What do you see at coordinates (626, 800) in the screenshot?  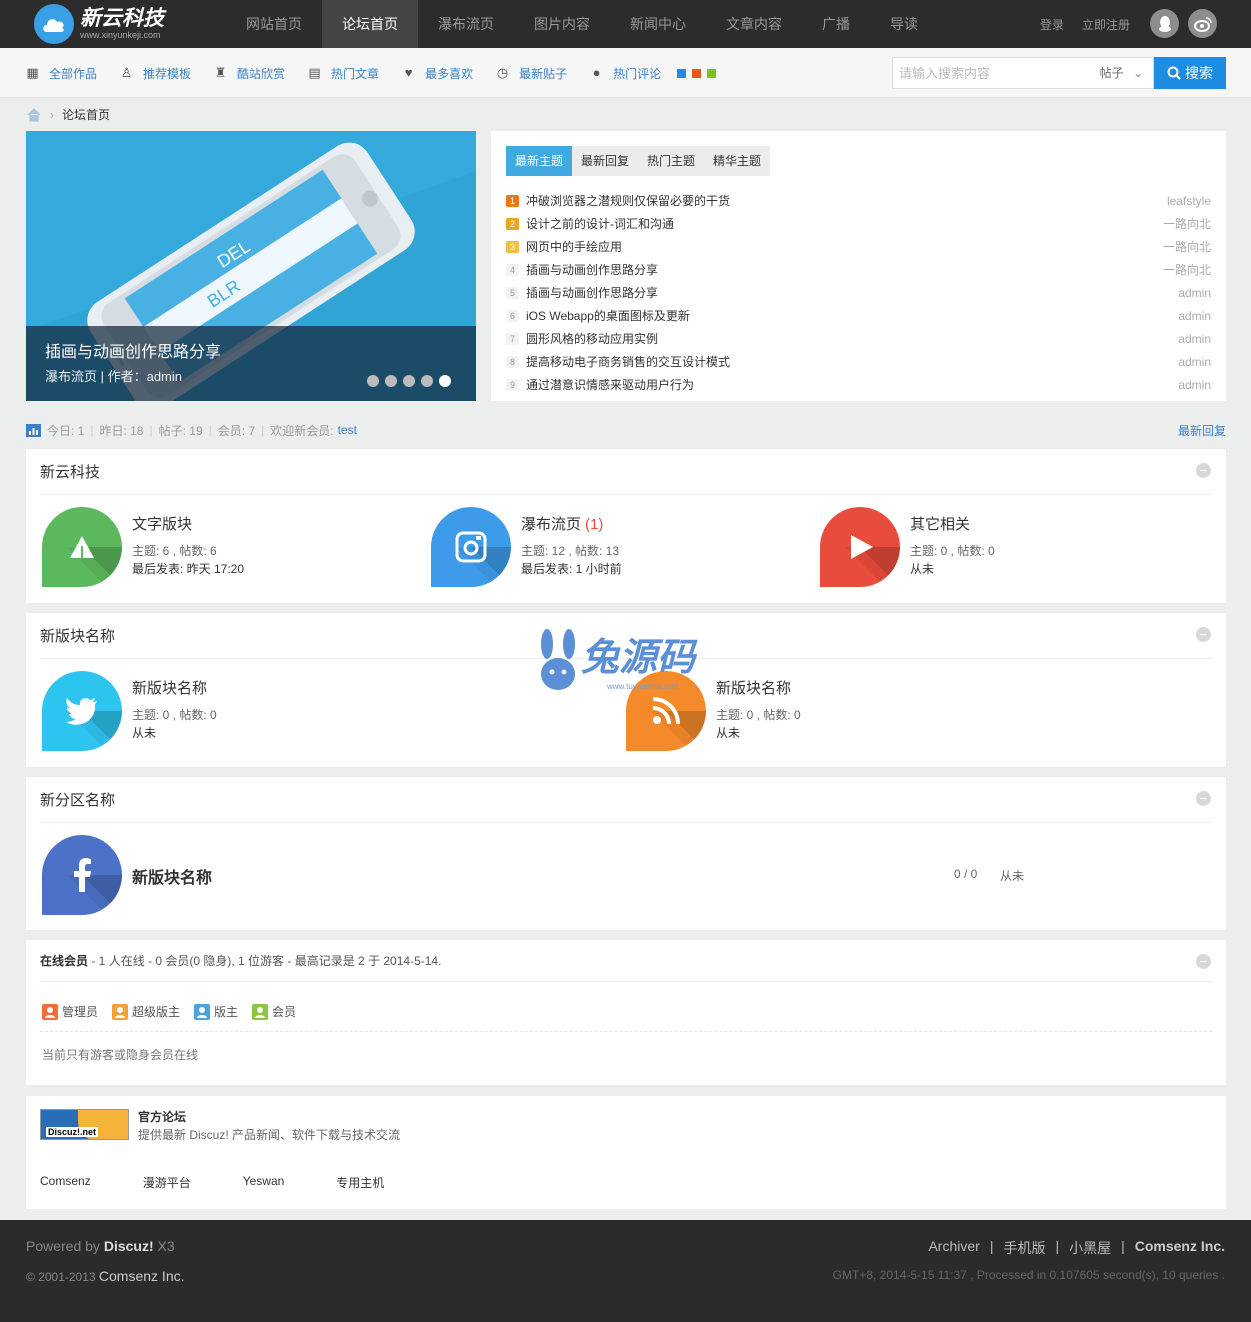 I see `section-title: 新分区名称` at bounding box center [626, 800].